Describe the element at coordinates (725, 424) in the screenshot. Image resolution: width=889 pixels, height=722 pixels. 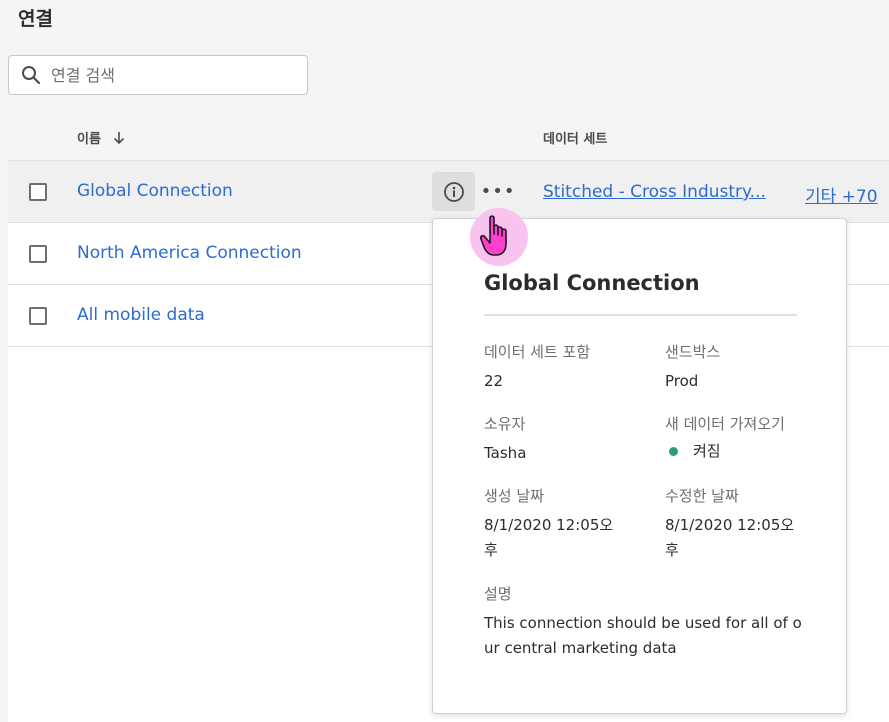
I see `import-label: 새 데이터 가져오기` at that location.